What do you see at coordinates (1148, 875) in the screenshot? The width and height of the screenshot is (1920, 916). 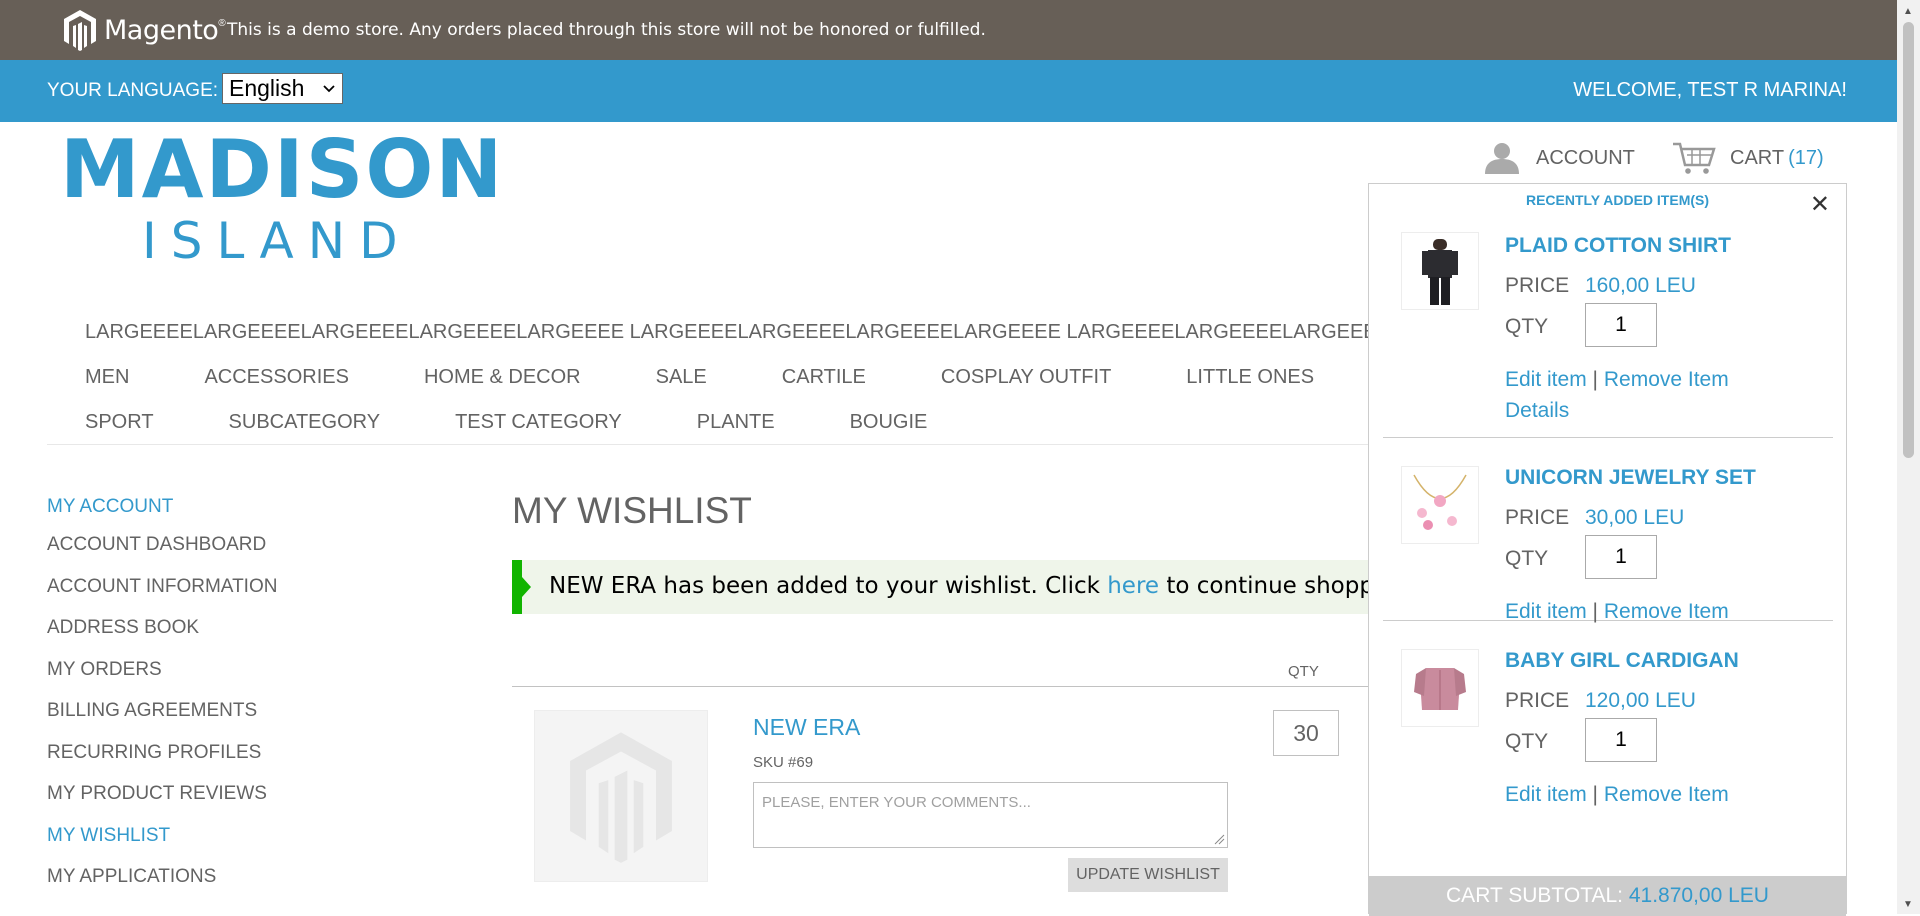 I see `update-wishlist-button: UPDATE WISHLIST` at bounding box center [1148, 875].